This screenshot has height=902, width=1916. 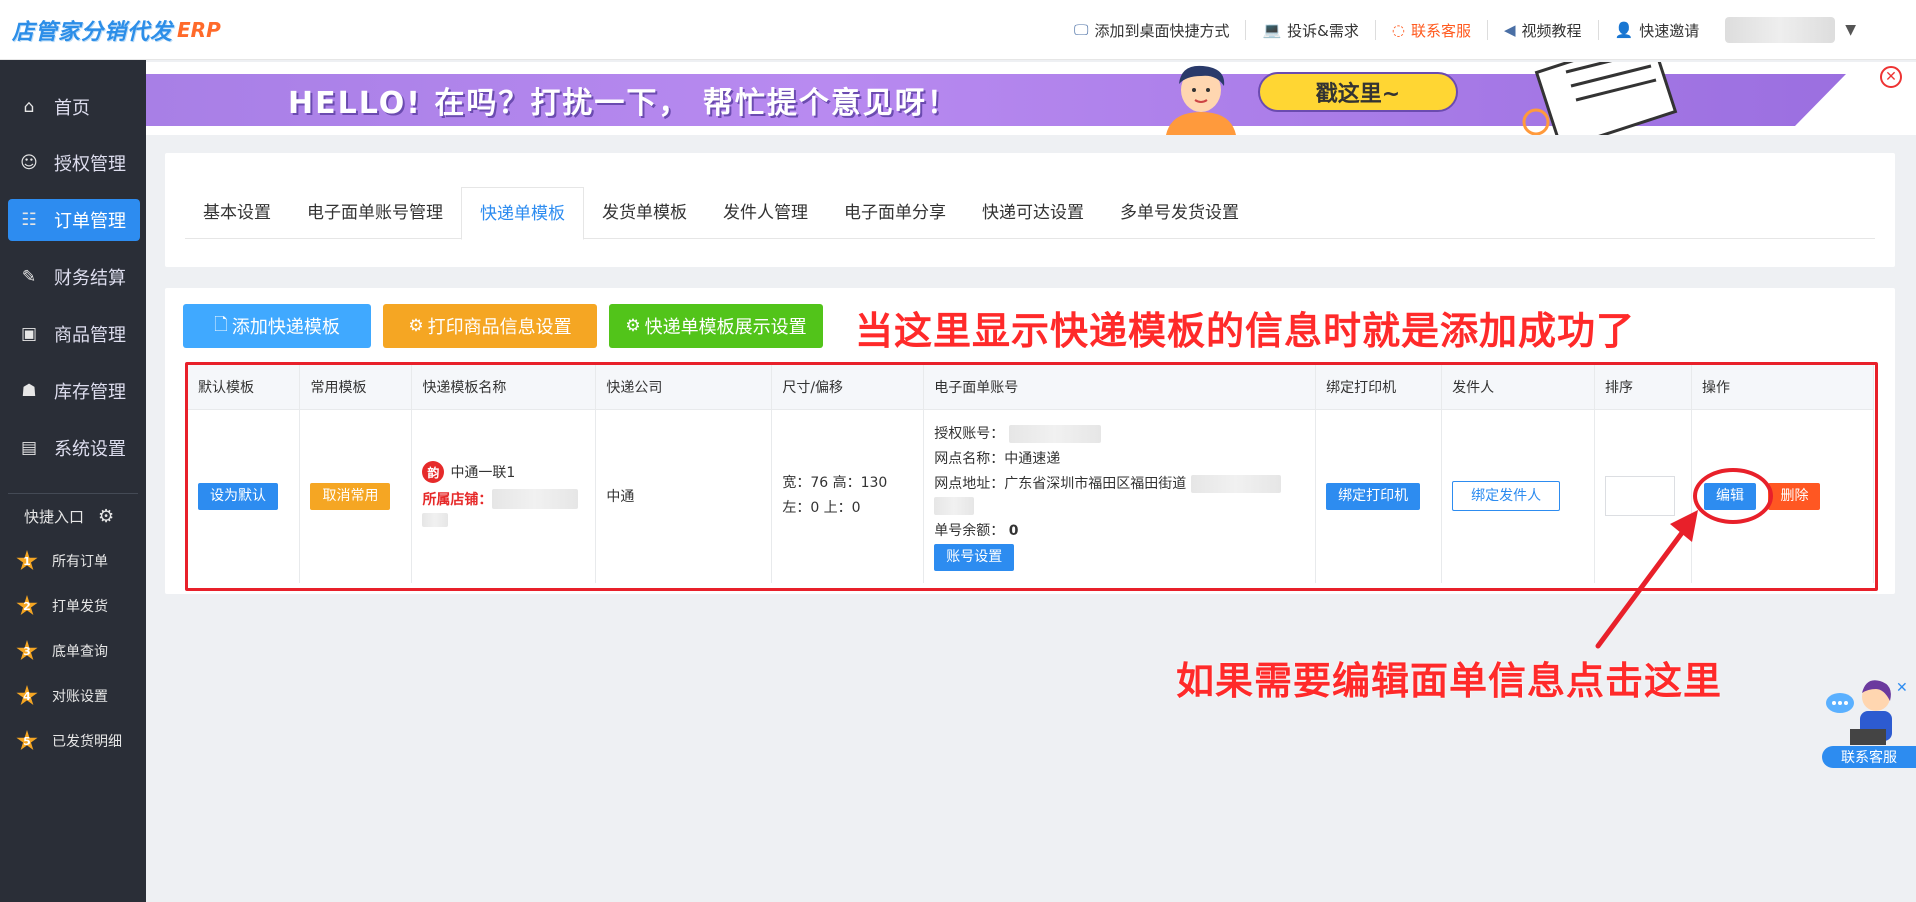 What do you see at coordinates (1646, 579) in the screenshot?
I see `annotation-arrow` at bounding box center [1646, 579].